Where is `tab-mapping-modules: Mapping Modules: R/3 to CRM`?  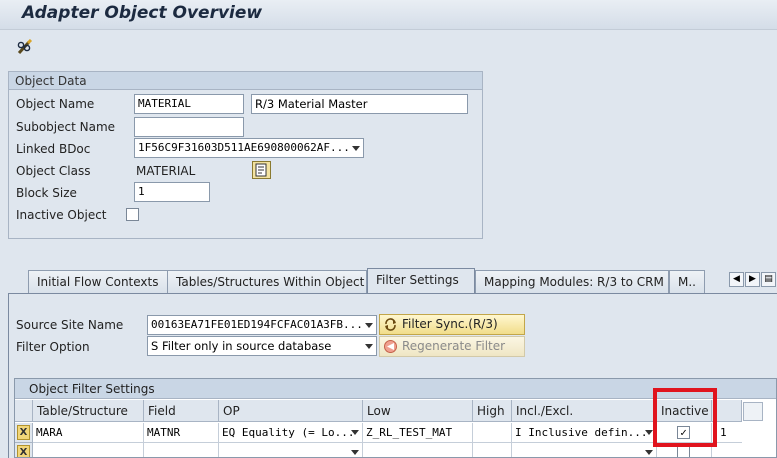 tab-mapping-modules: Mapping Modules: R/3 to CRM is located at coordinates (572, 281).